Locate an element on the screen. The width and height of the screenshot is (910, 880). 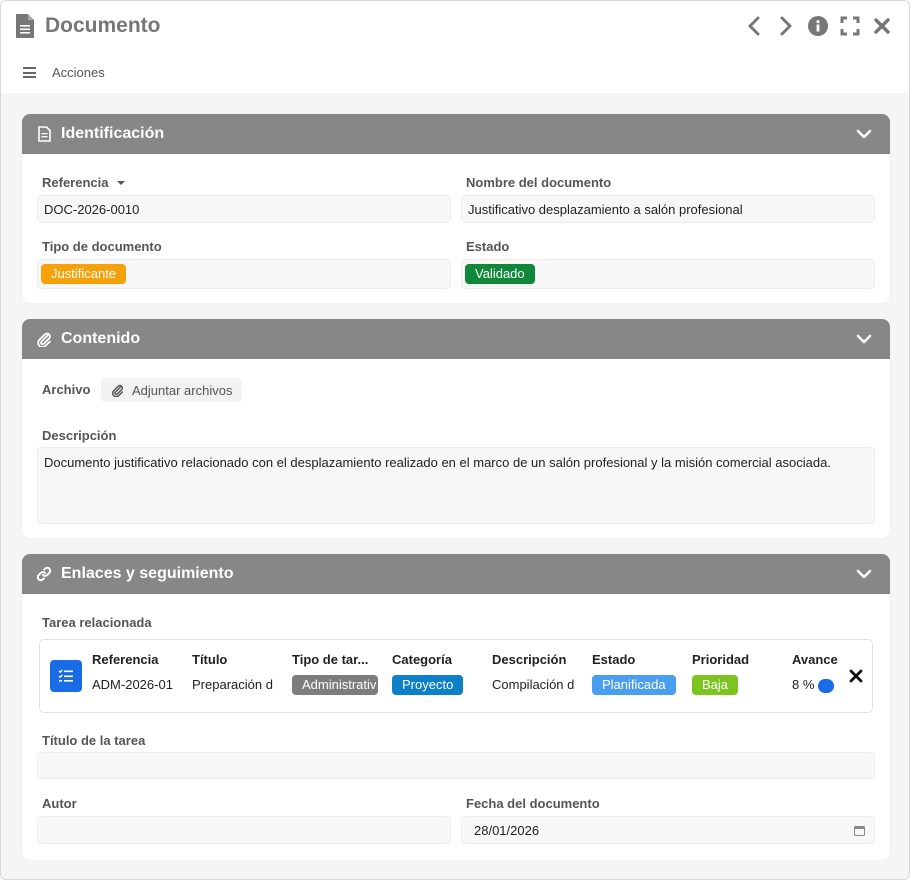
task-header-category: Categoría is located at coordinates (422, 659).